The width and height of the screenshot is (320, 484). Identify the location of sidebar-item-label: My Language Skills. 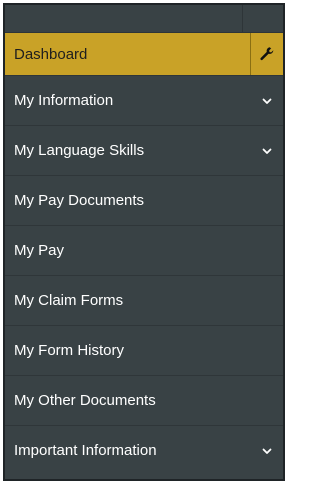
(79, 150).